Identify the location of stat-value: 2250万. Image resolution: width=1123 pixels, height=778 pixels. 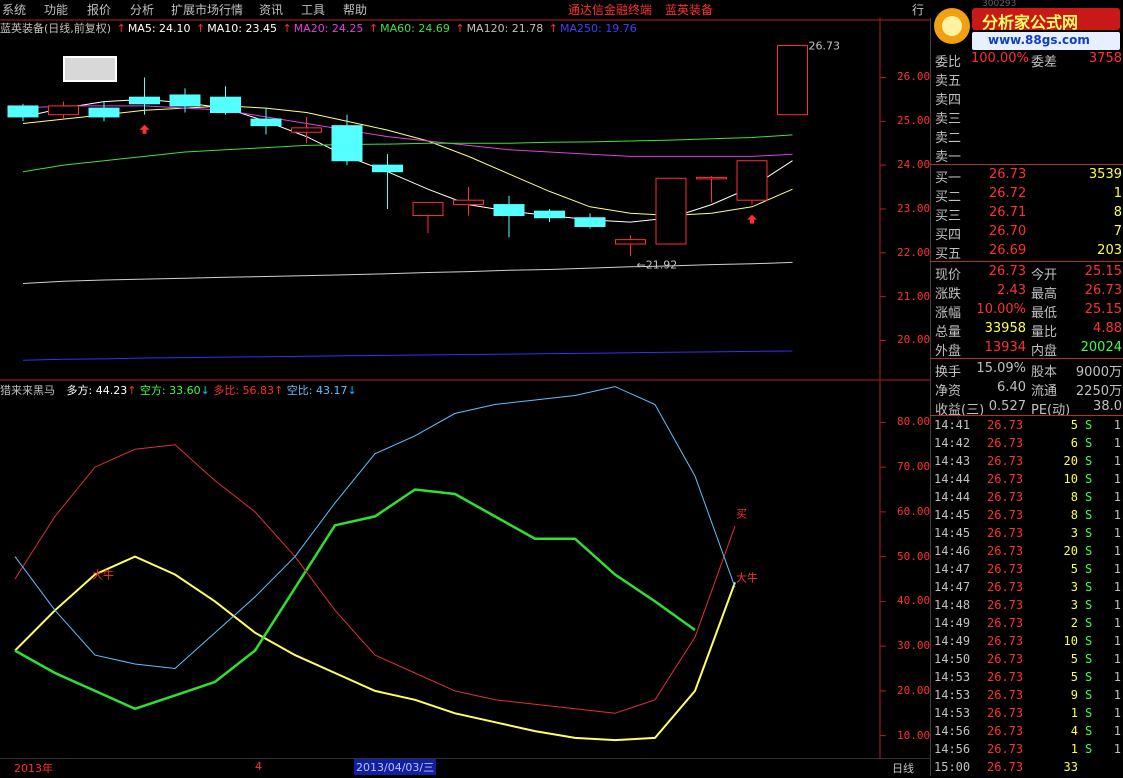
(1098, 391).